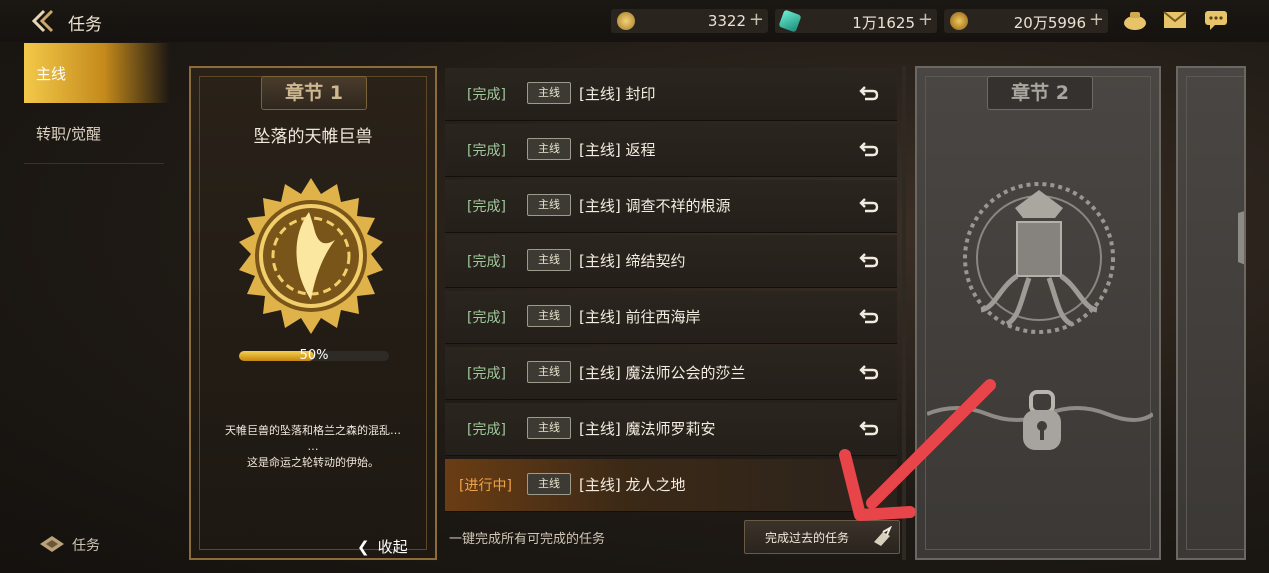 The height and width of the screenshot is (573, 1269). What do you see at coordinates (655, 205) in the screenshot?
I see `quest-name: [主线] 调查不祥的根源` at bounding box center [655, 205].